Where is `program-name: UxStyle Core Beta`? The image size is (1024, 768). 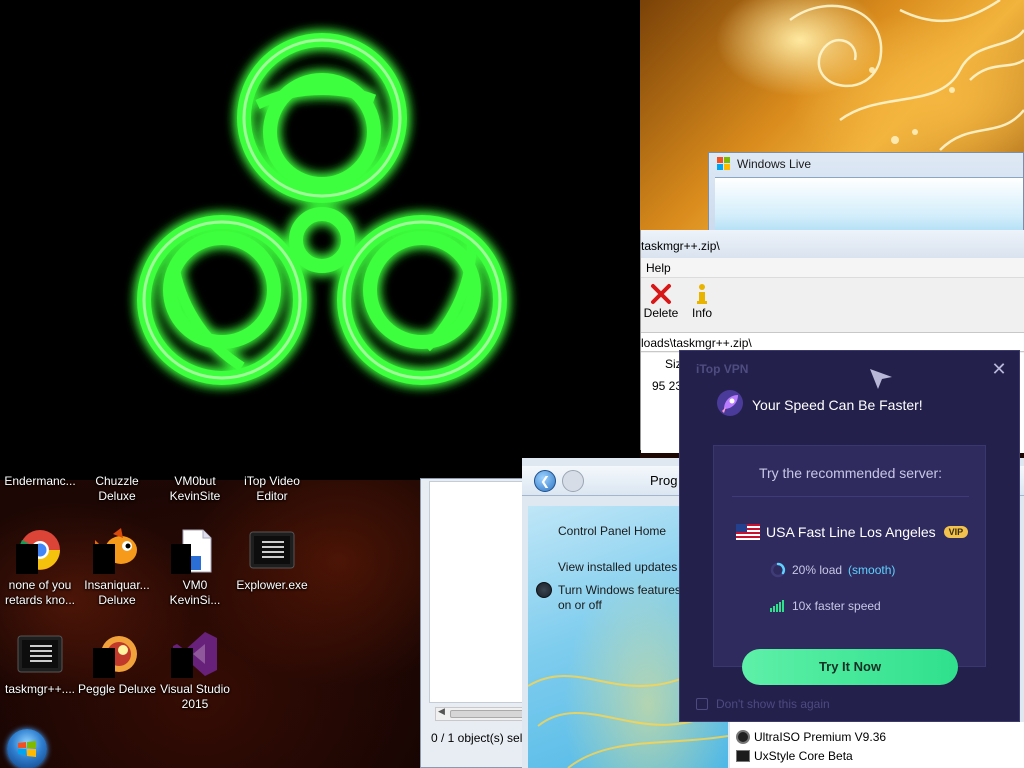 program-name: UxStyle Core Beta is located at coordinates (803, 756).